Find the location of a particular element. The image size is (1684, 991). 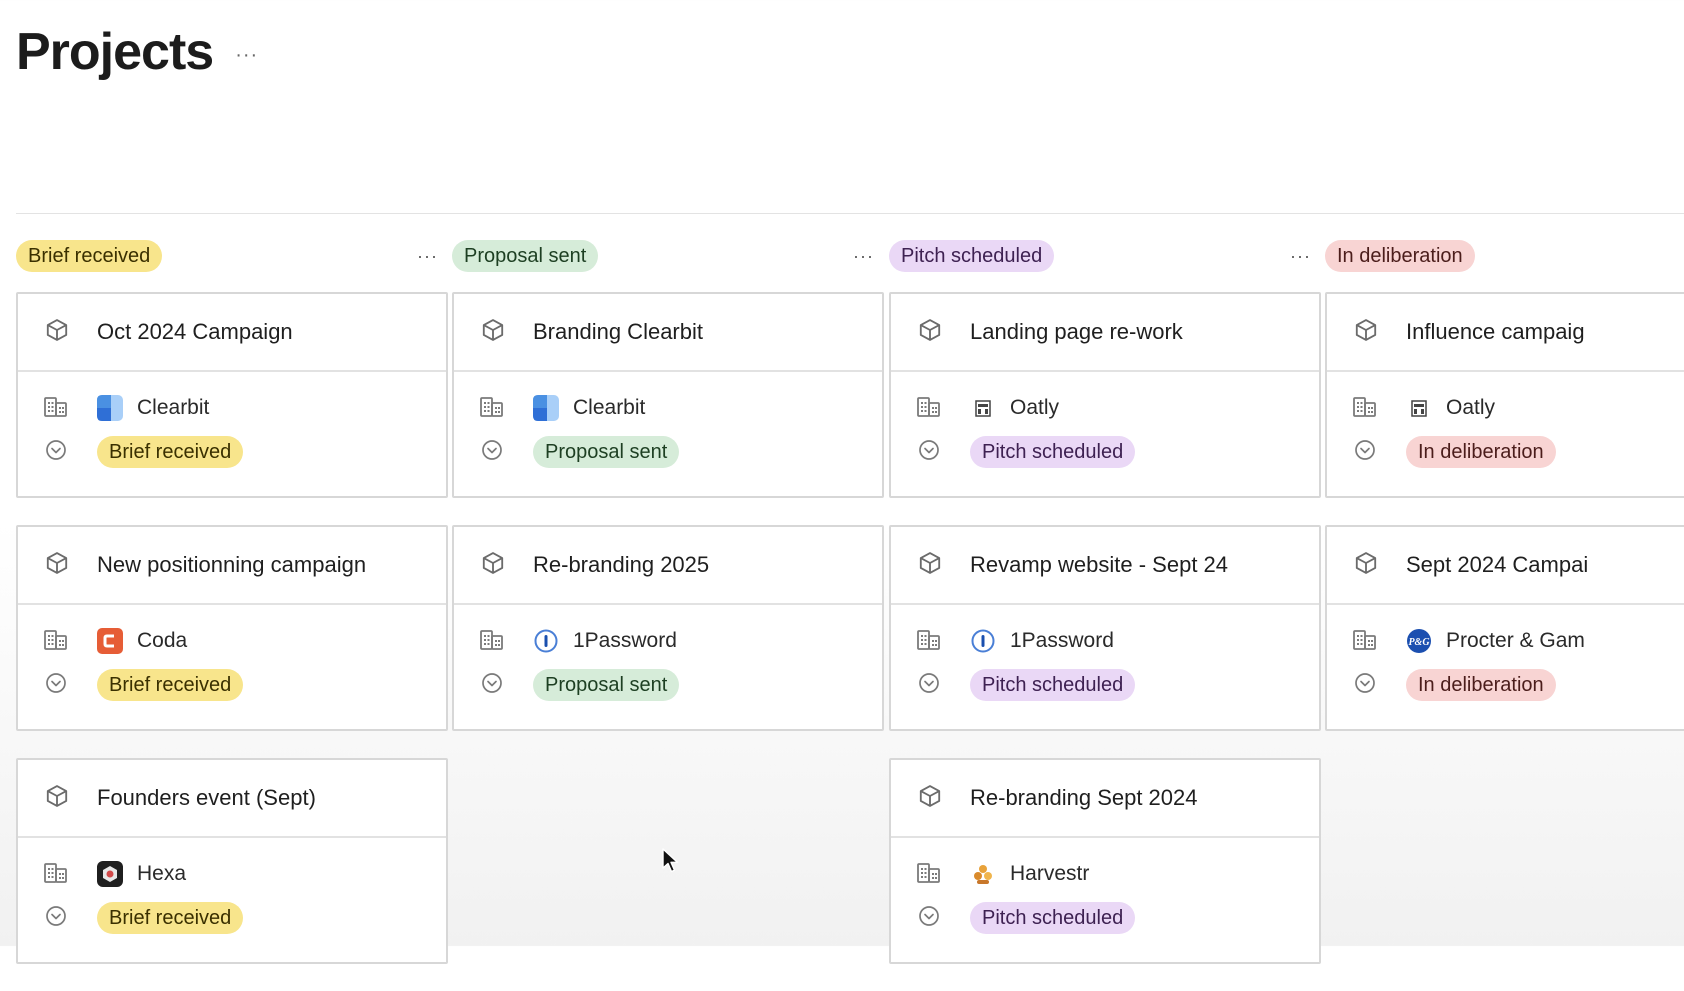

card-title: Influence campaig is located at coordinates (1495, 331).